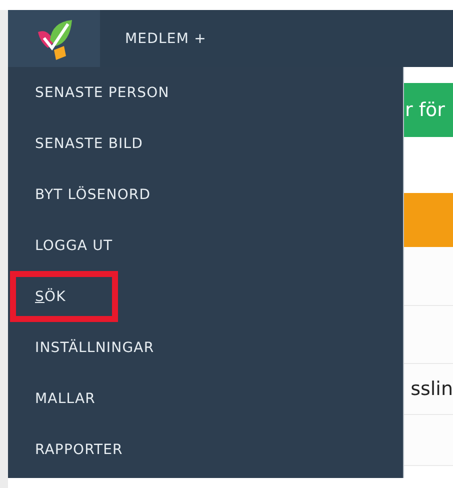  I want to click on menu-item: INSTÄLLNINGAR, so click(205, 347).